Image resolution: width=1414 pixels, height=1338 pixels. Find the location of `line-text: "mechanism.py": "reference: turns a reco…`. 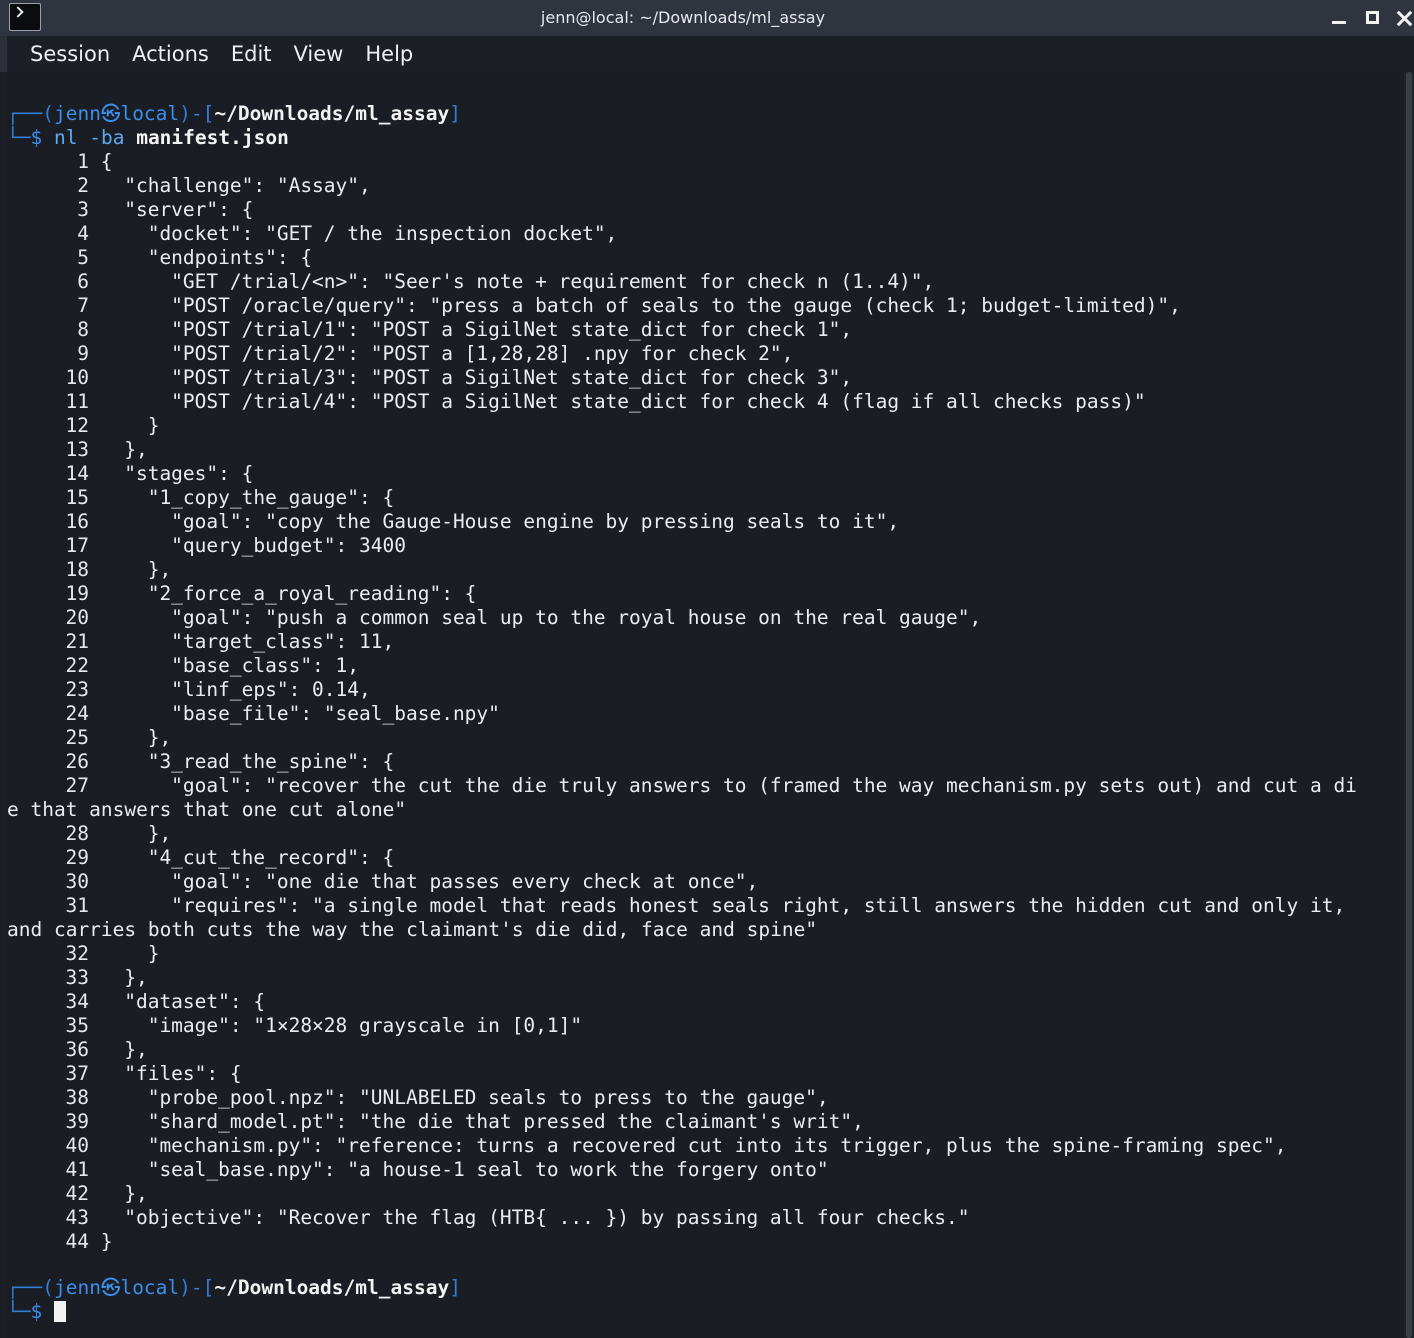

line-text: "mechanism.py": "reference: turns a reco… is located at coordinates (688, 1145).